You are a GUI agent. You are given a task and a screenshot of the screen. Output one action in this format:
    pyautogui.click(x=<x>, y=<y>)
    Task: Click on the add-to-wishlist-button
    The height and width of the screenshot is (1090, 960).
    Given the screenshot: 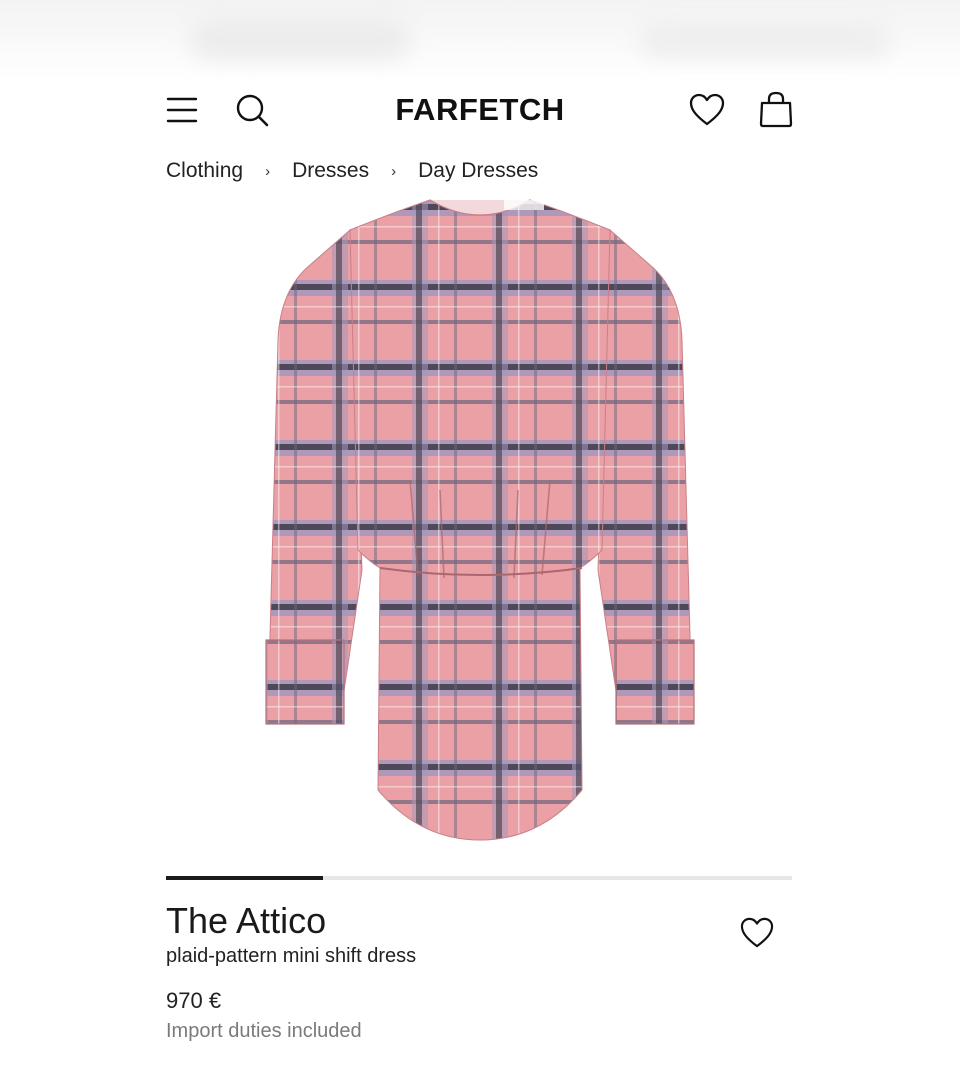 What is the action you would take?
    pyautogui.click(x=757, y=933)
    